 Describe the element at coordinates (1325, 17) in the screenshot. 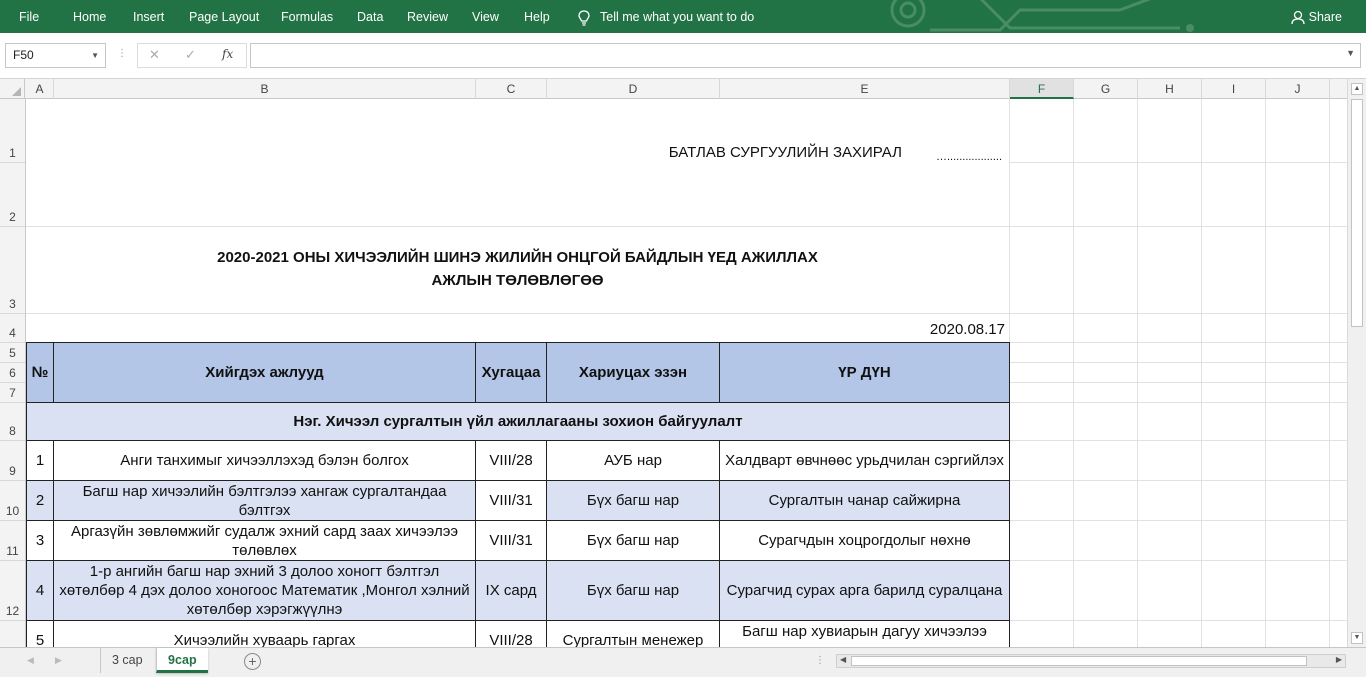

I see `share-label: Share` at that location.